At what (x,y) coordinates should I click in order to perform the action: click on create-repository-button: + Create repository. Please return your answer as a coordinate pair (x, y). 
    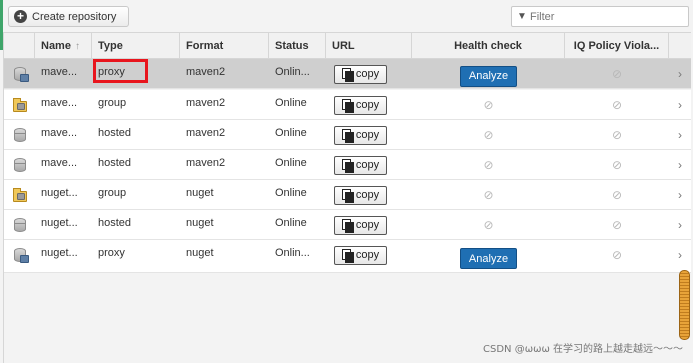
    Looking at the image, I should click on (68, 16).